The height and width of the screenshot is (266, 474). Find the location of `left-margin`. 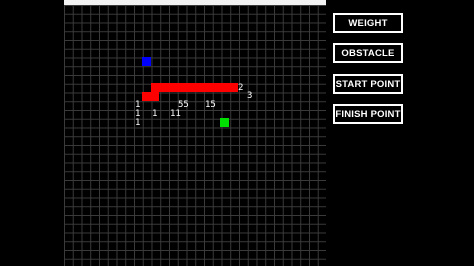

left-margin is located at coordinates (32, 133).